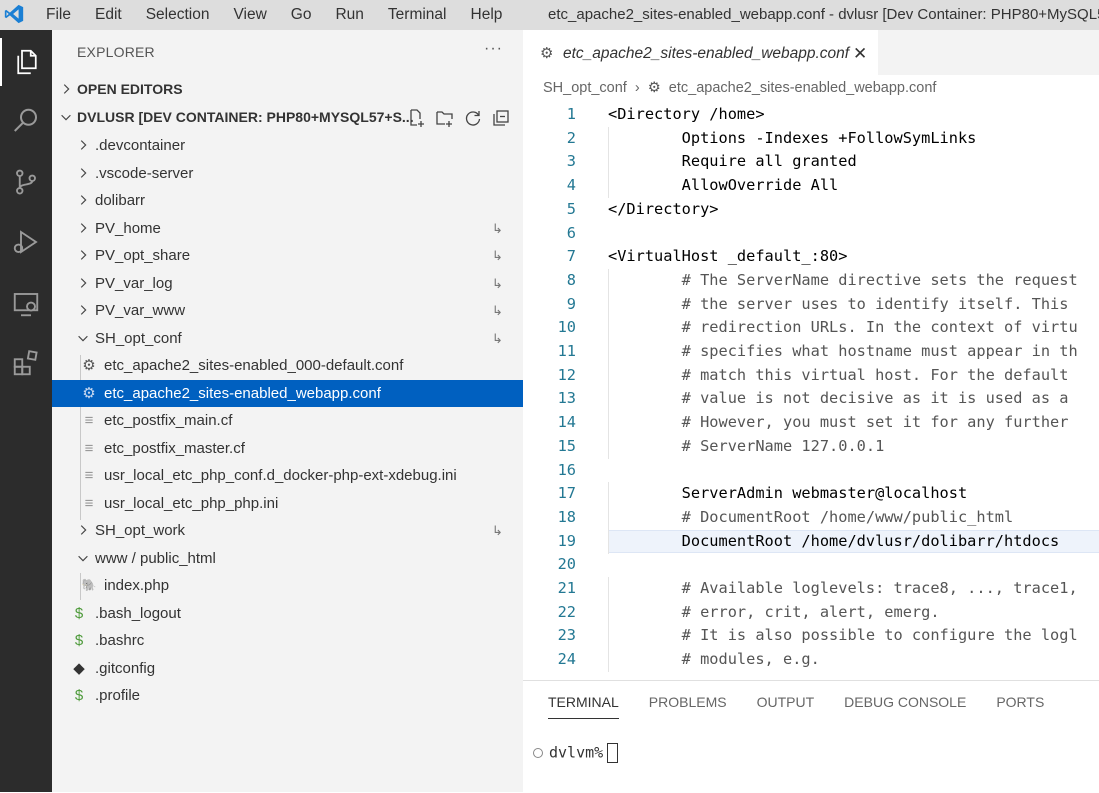 The width and height of the screenshot is (1099, 793). What do you see at coordinates (58, 15) in the screenshot?
I see `menu-file: File` at bounding box center [58, 15].